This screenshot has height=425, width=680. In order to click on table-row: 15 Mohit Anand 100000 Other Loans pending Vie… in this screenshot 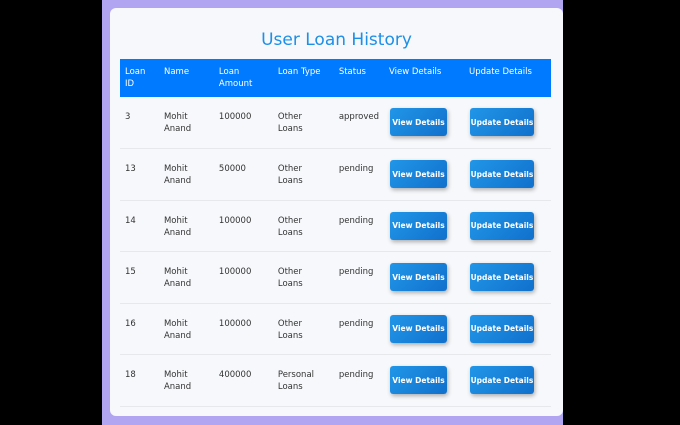, I will do `click(335, 277)`.